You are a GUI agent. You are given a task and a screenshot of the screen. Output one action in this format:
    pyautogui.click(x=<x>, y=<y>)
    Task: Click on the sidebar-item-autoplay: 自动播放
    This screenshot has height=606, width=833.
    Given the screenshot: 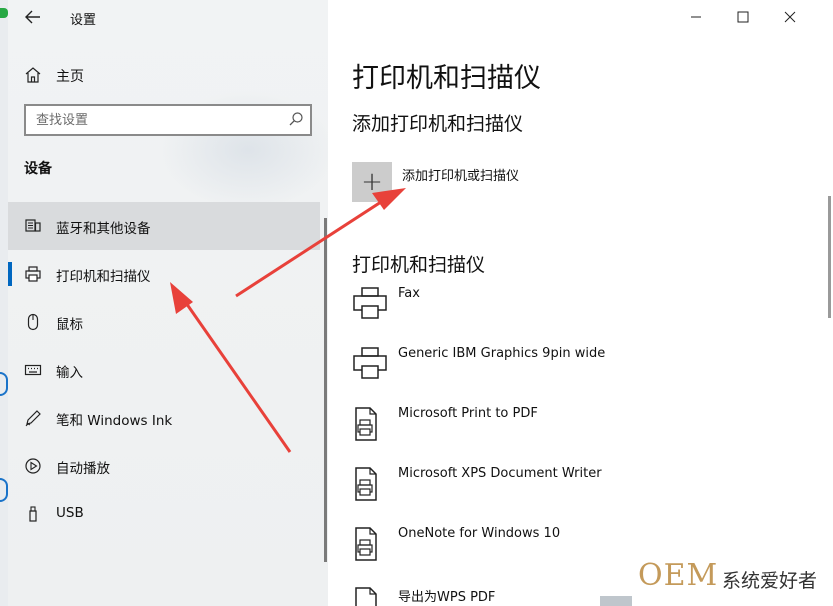 What is the action you would take?
    pyautogui.click(x=164, y=466)
    